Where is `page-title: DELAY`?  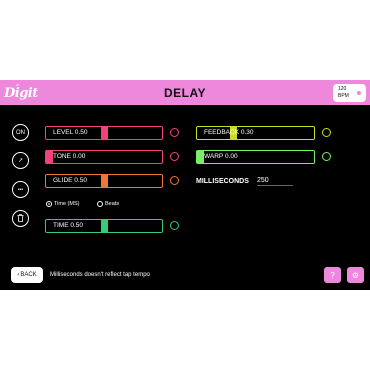 page-title: DELAY is located at coordinates (185, 93).